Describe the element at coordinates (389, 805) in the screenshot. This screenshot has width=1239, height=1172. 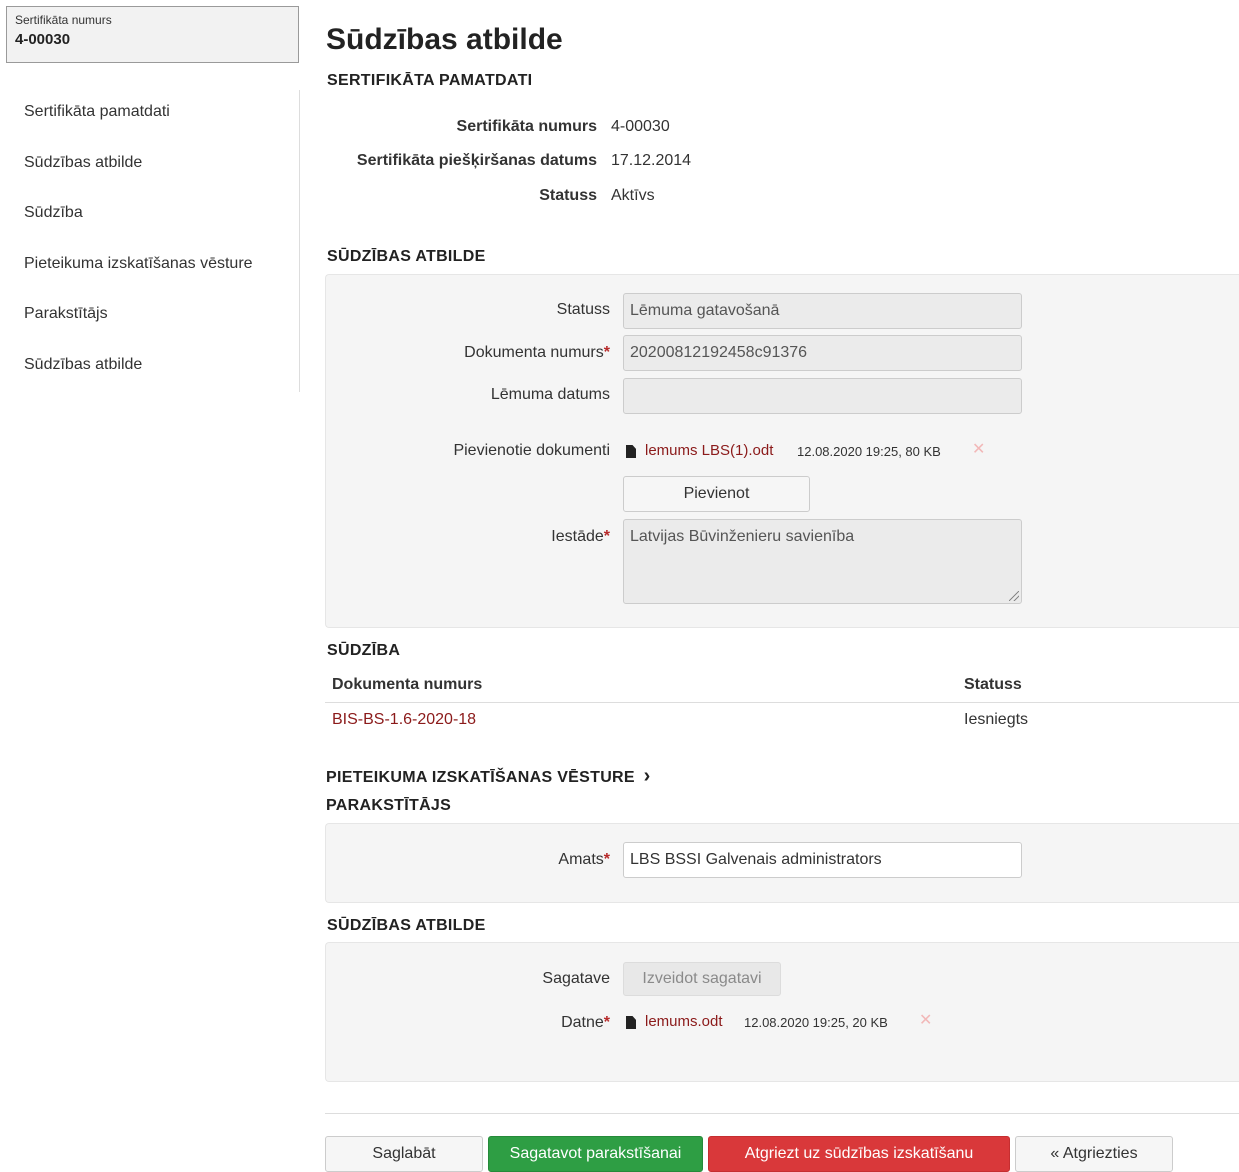
I see `section-heading-signer: PARAKSTĪTĀJS` at that location.